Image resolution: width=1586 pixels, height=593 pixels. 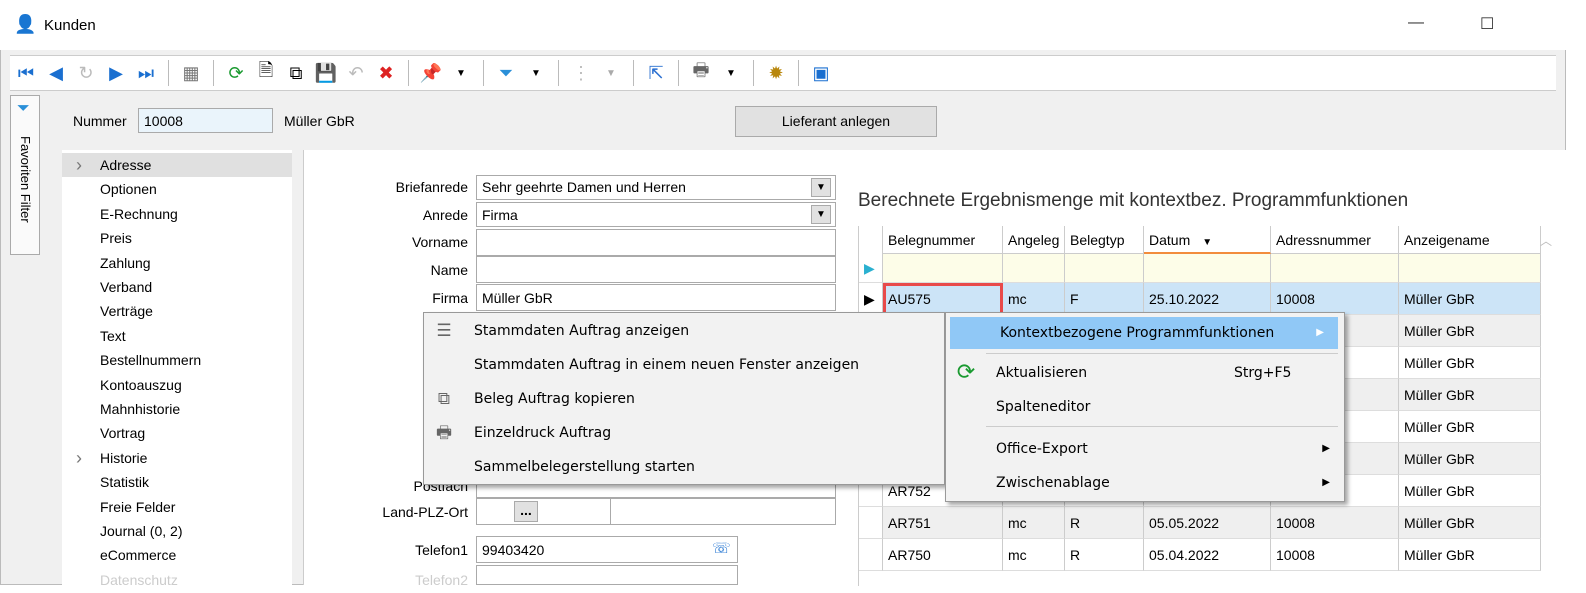 I want to click on firma-input, so click(x=656, y=297).